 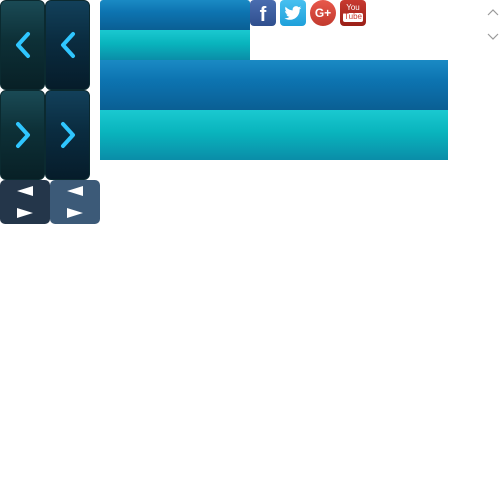 I want to click on prev-arrow-tile, so click(x=22, y=45).